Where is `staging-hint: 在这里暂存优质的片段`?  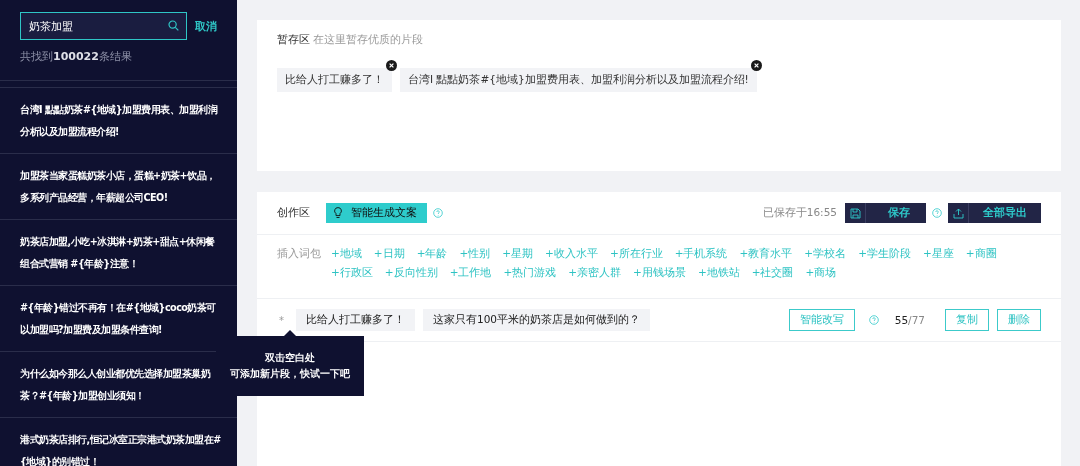
staging-hint: 在这里暂存优质的片段 is located at coordinates (368, 39).